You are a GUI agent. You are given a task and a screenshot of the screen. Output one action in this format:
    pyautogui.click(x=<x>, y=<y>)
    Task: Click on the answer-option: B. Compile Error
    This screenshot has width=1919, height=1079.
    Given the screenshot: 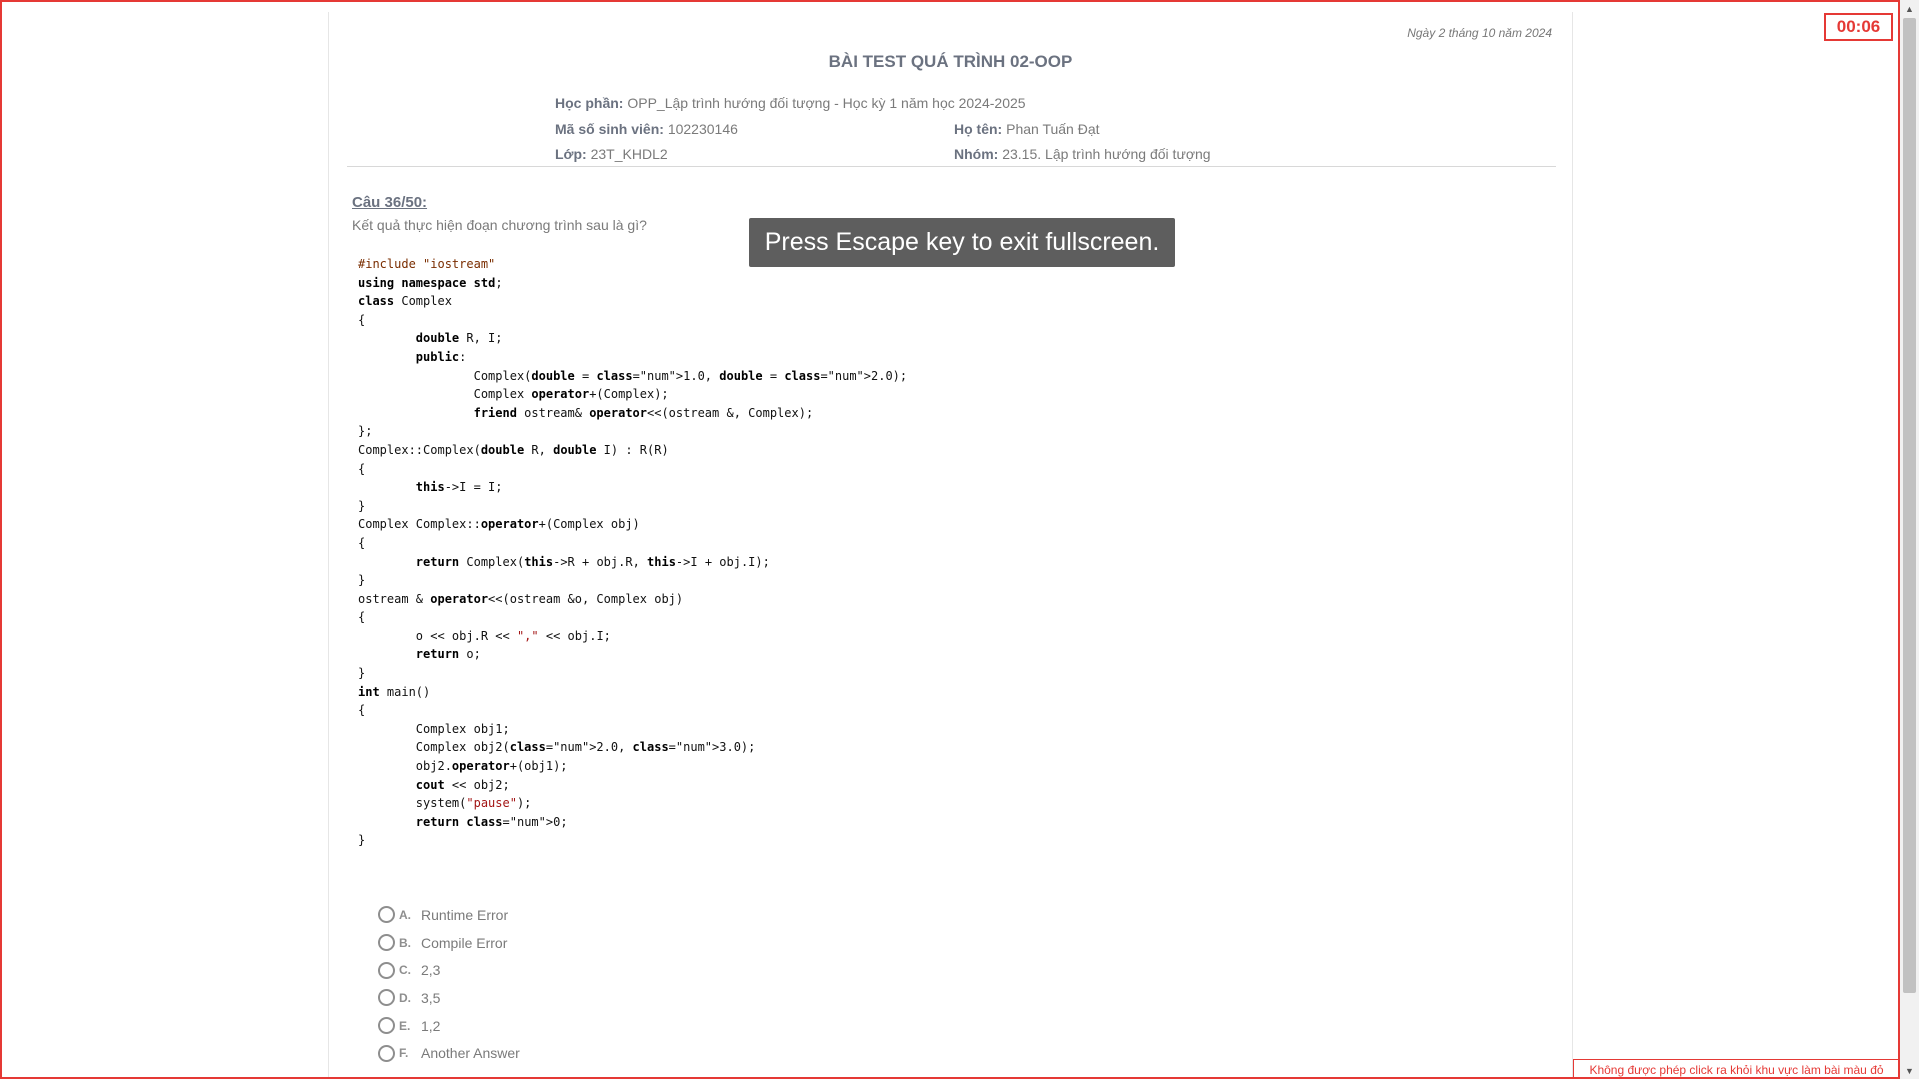 What is the action you would take?
    pyautogui.click(x=449, y=943)
    